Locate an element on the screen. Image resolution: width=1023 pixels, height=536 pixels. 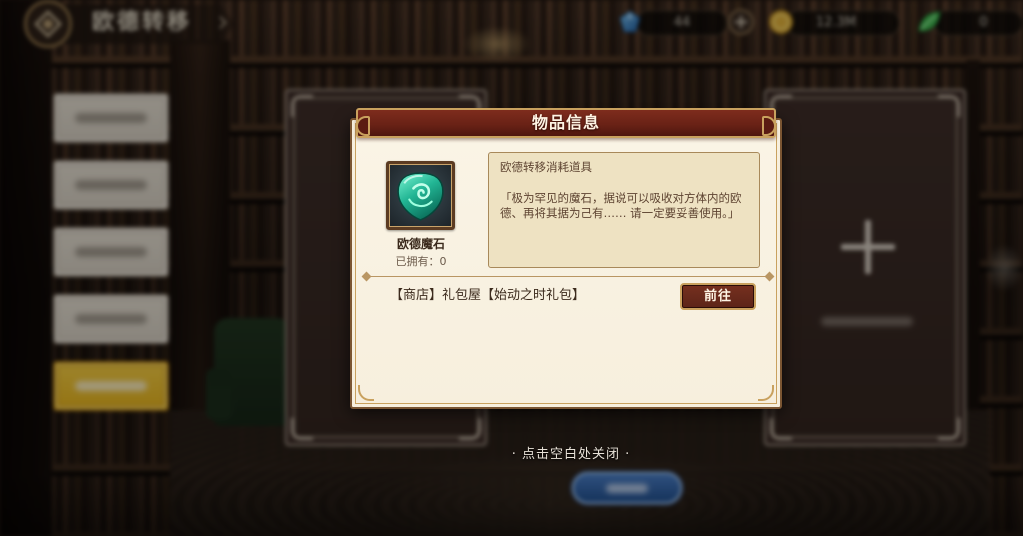
close-hint: · 点击空白处关闭 · is located at coordinates (571, 454).